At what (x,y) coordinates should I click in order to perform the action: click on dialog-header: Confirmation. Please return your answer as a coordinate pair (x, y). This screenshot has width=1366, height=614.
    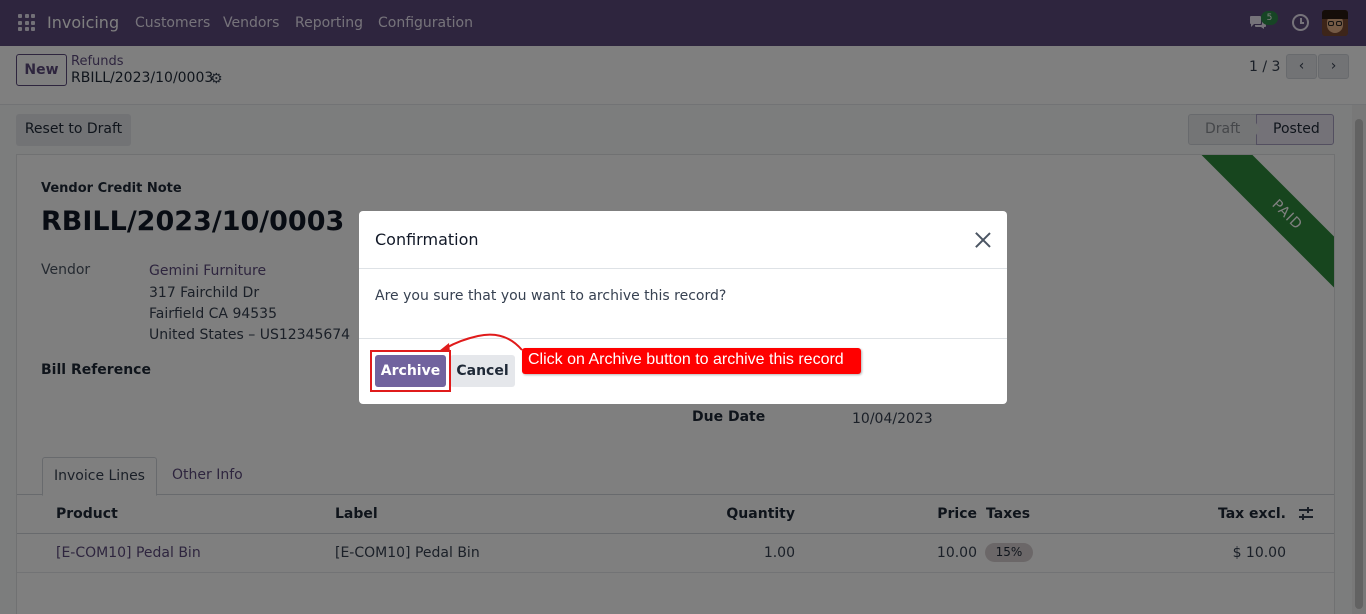
    Looking at the image, I should click on (683, 240).